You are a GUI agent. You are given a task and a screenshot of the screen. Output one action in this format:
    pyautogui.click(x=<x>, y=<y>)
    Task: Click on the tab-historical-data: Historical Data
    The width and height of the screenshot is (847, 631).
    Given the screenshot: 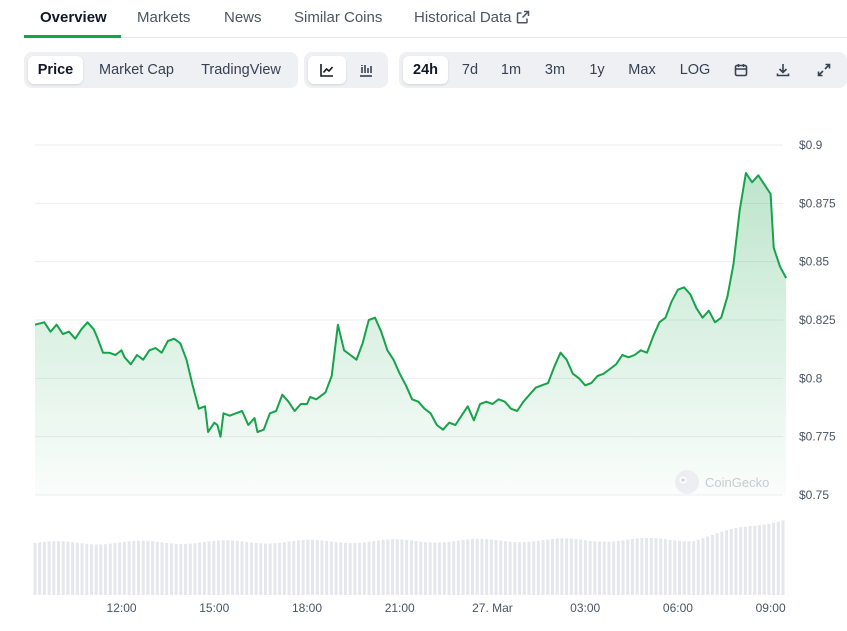 What is the action you would take?
    pyautogui.click(x=472, y=17)
    